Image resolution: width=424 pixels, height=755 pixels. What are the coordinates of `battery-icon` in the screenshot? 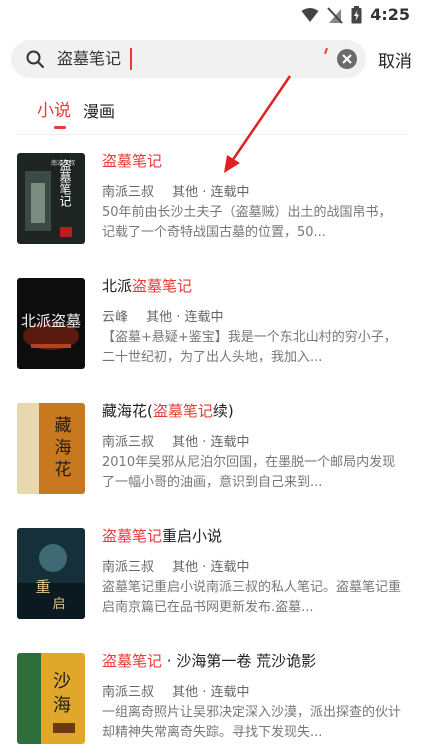 It's located at (356, 14).